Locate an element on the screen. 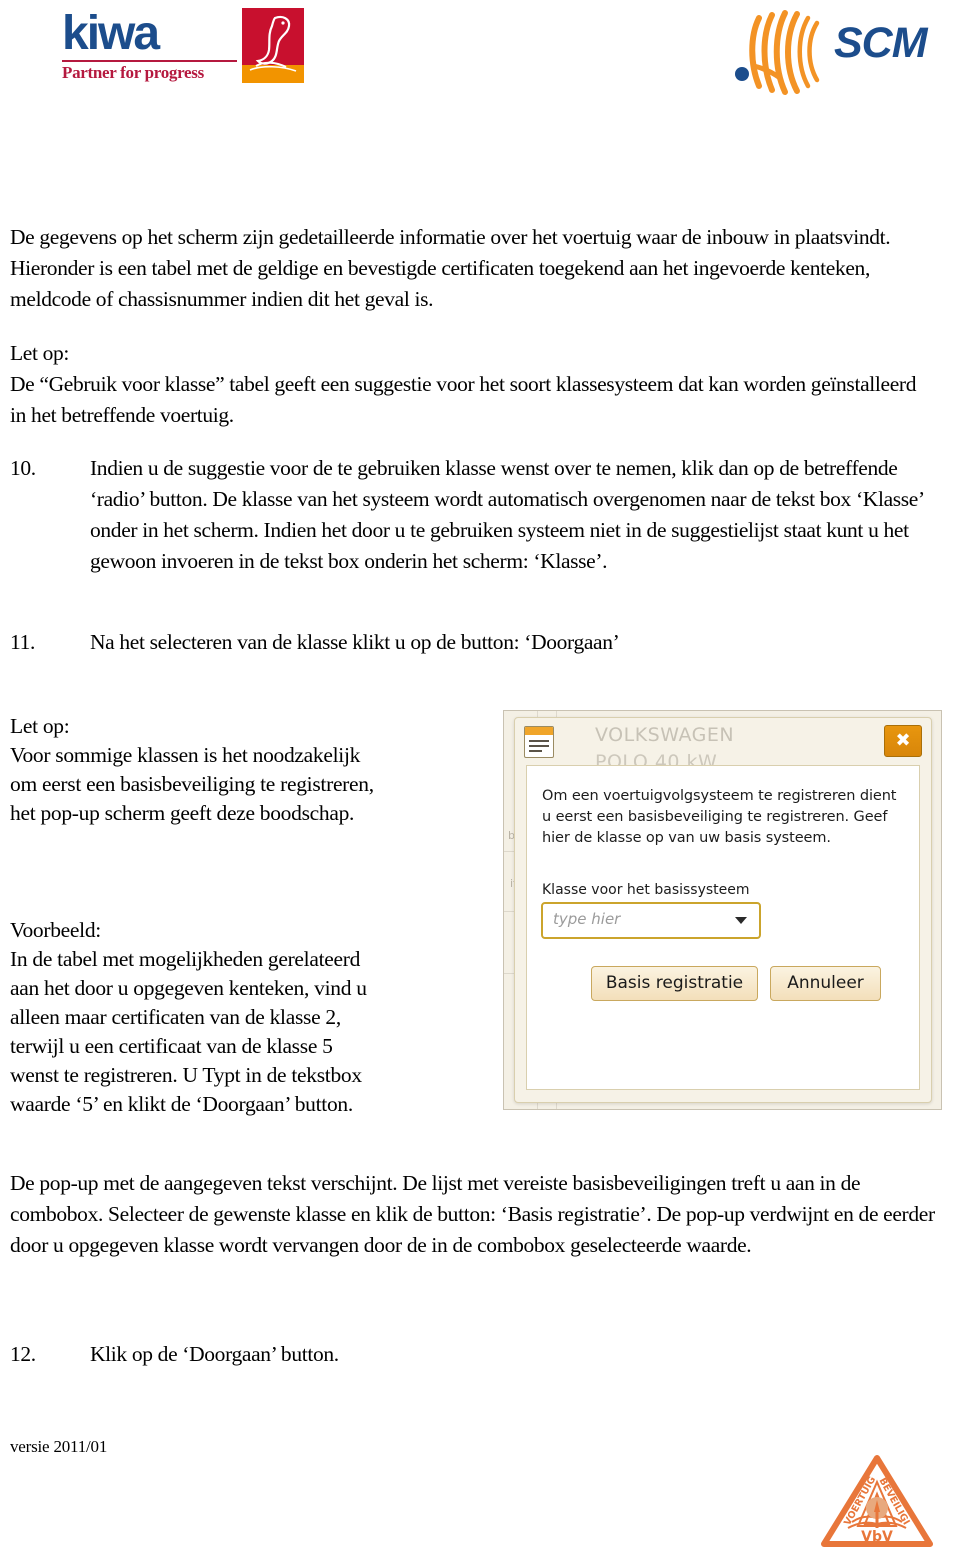 This screenshot has width=960, height=1553. beaver-icon is located at coordinates (273, 43).